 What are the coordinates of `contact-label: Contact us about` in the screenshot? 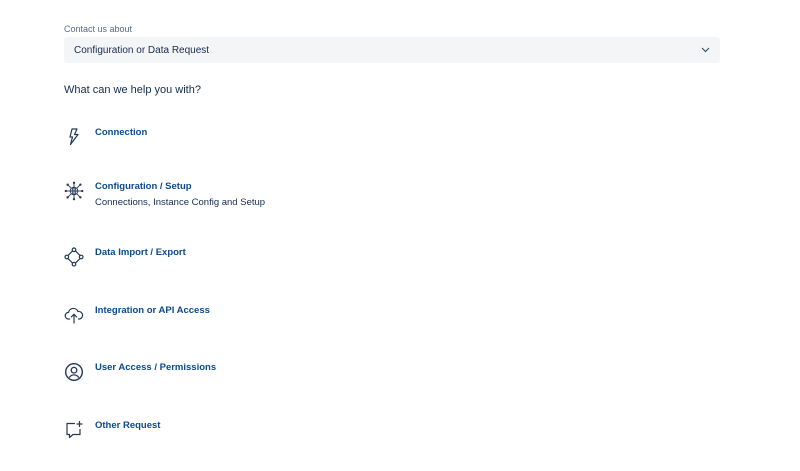 It's located at (98, 29).